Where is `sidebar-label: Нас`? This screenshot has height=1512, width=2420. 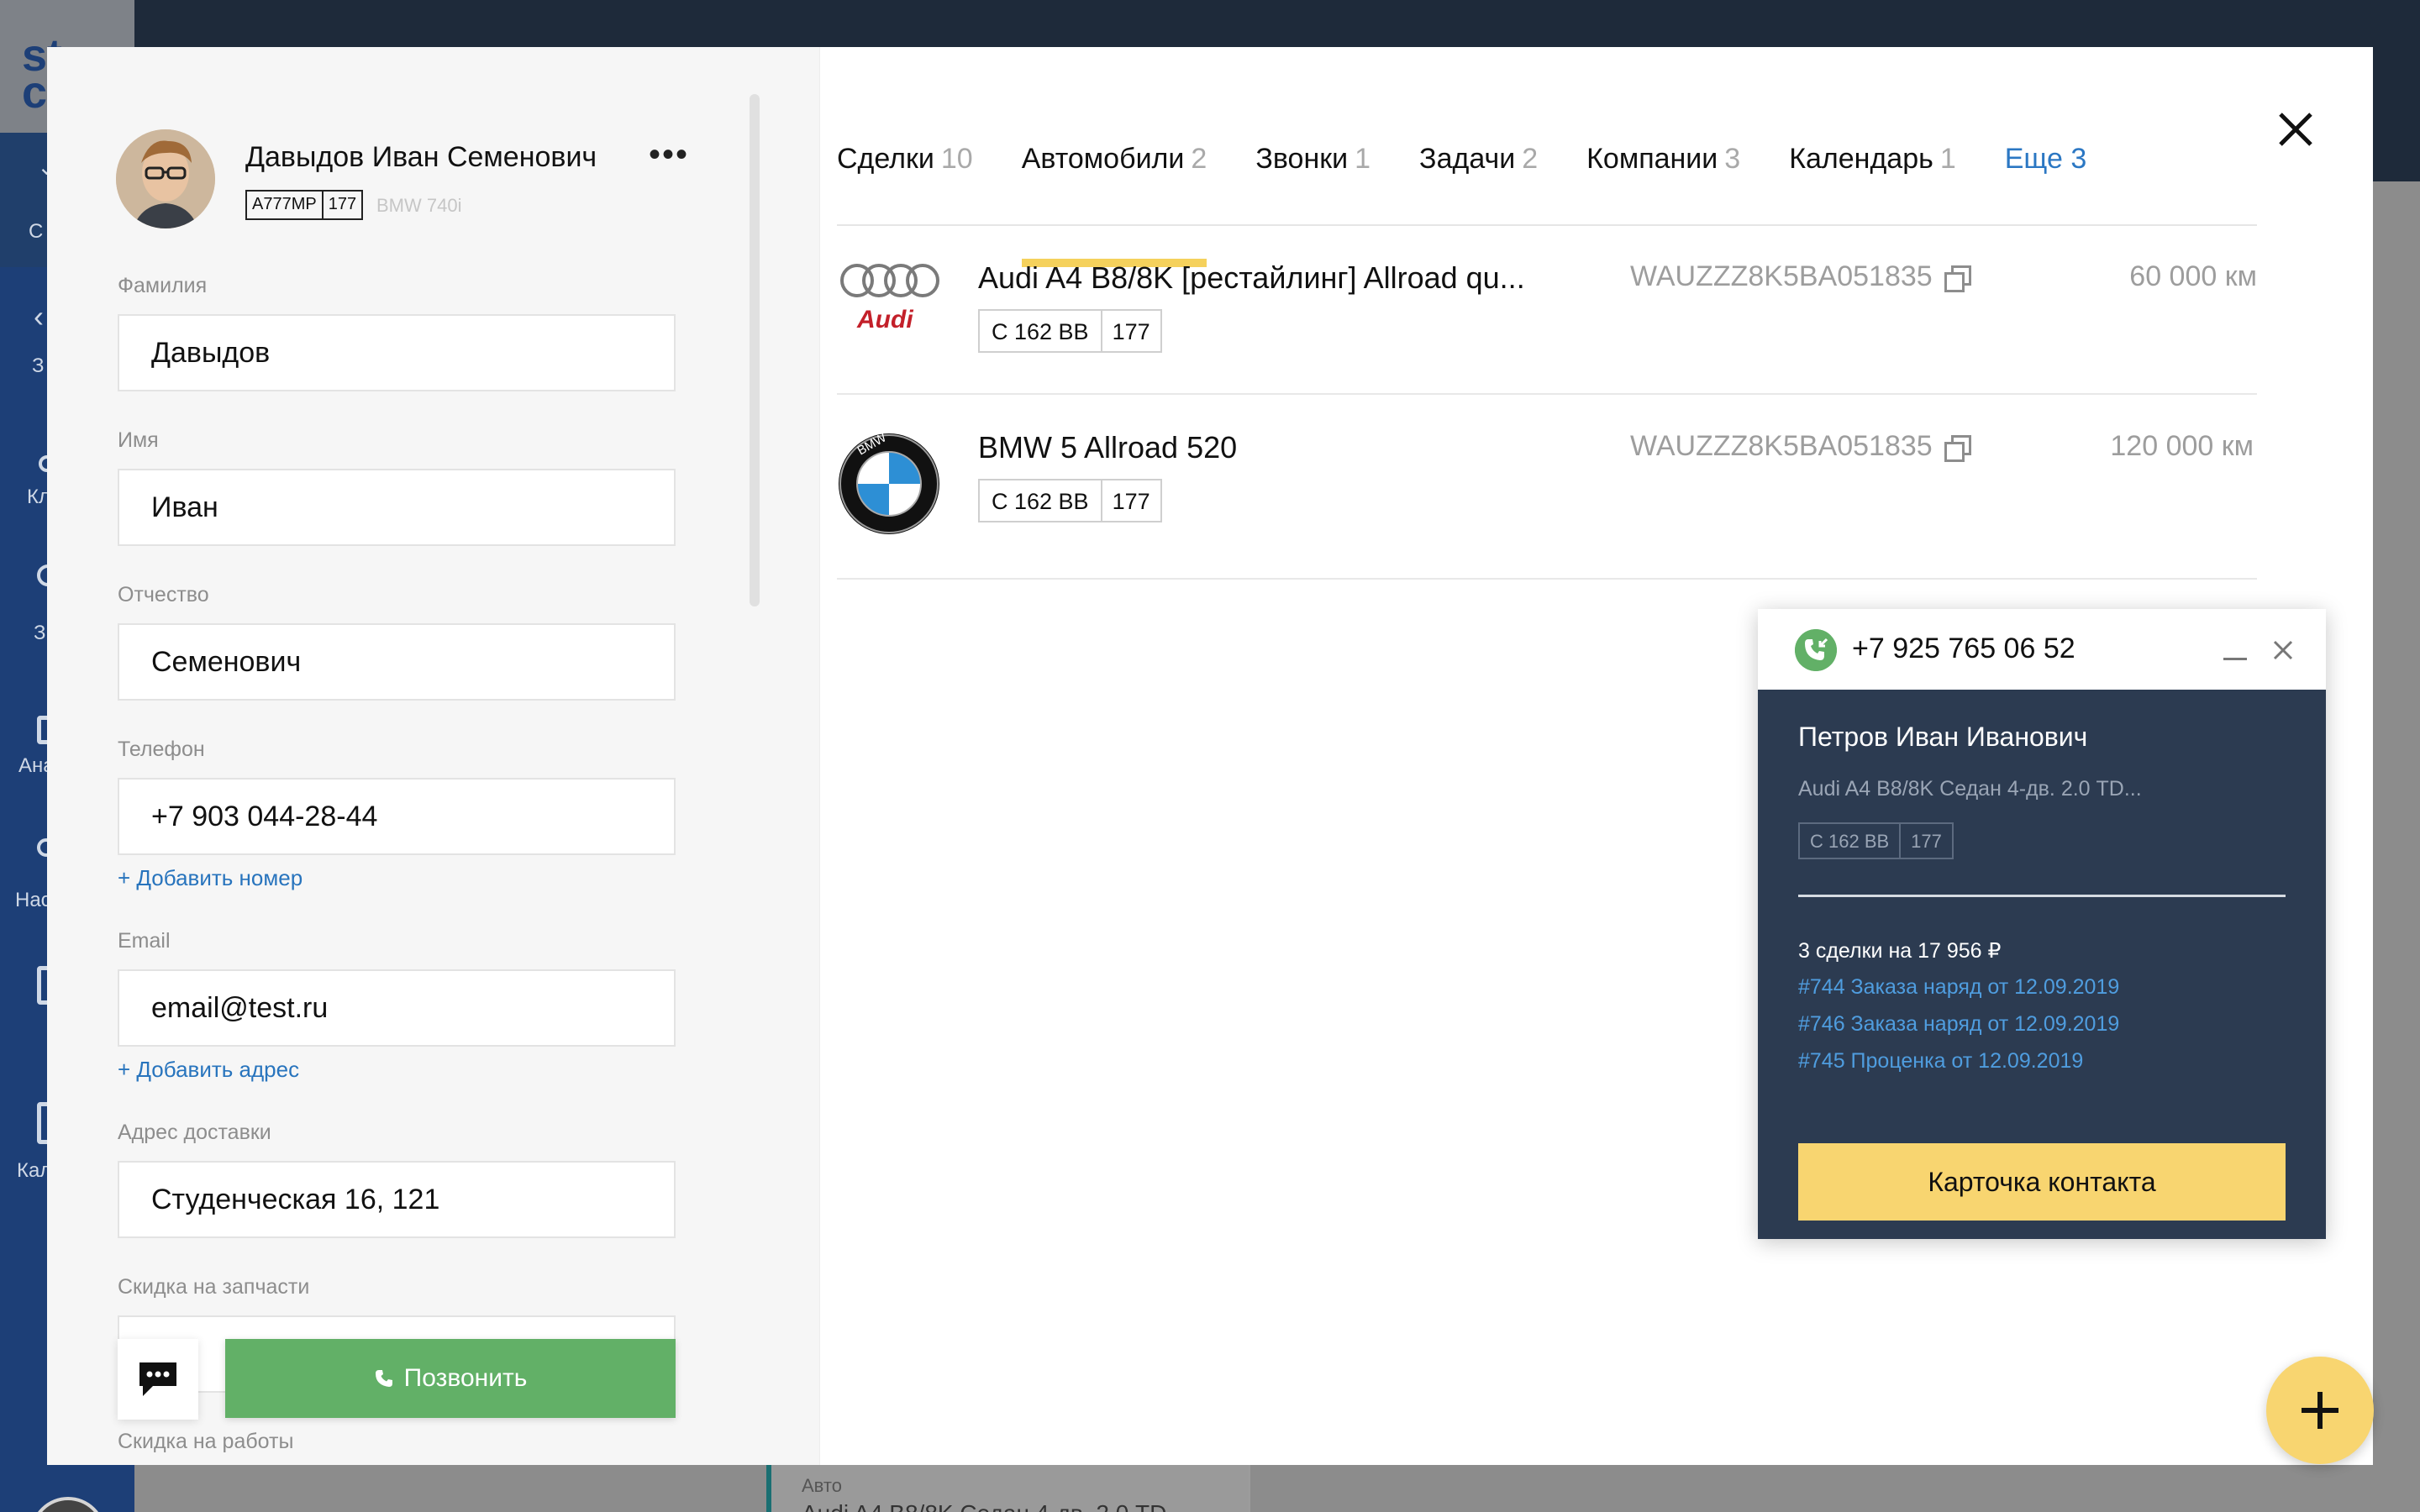 sidebar-label: Нас is located at coordinates (33, 900).